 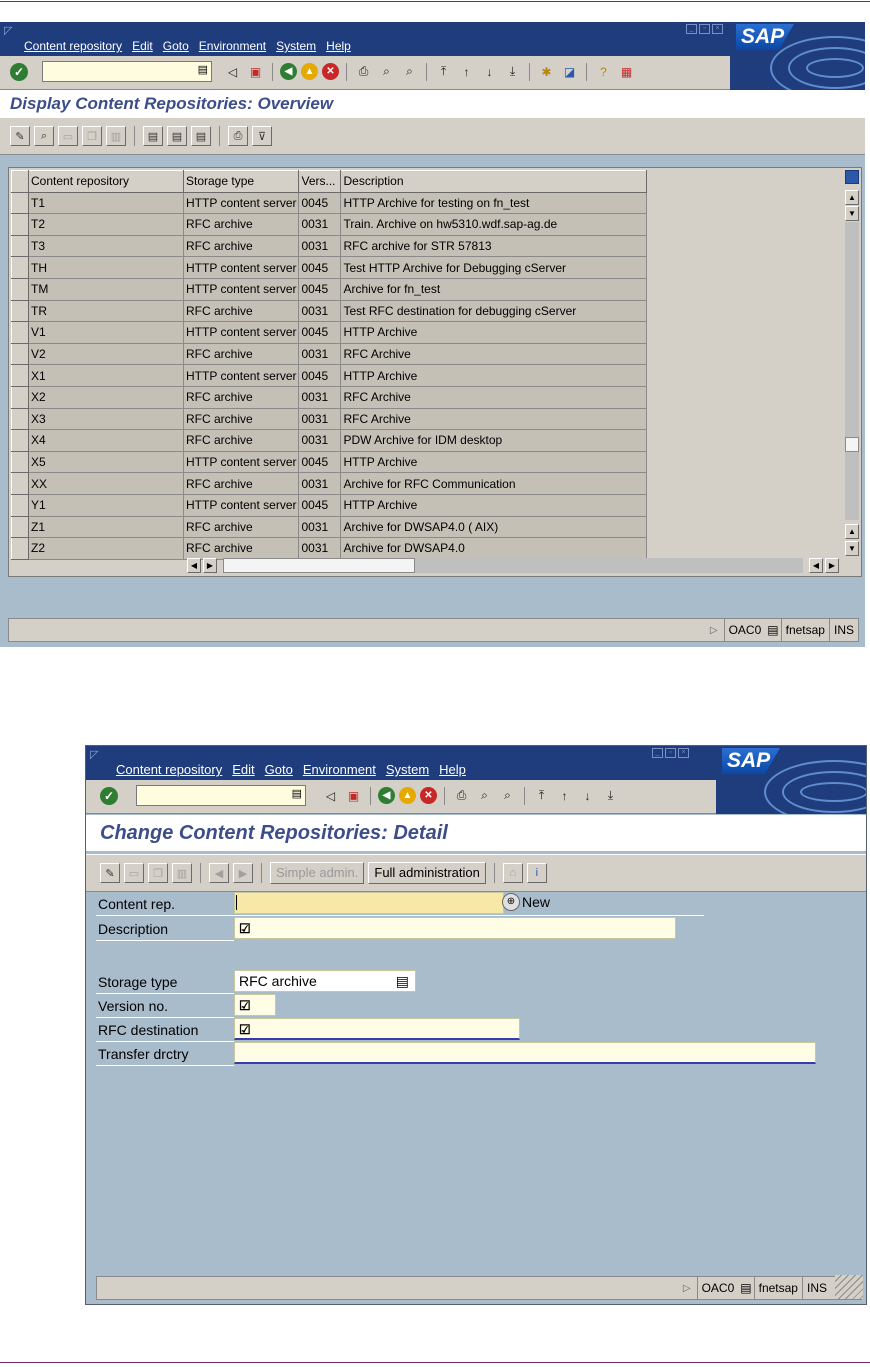 What do you see at coordinates (169, 769) in the screenshot?
I see `menu-content-repository: Content repository` at bounding box center [169, 769].